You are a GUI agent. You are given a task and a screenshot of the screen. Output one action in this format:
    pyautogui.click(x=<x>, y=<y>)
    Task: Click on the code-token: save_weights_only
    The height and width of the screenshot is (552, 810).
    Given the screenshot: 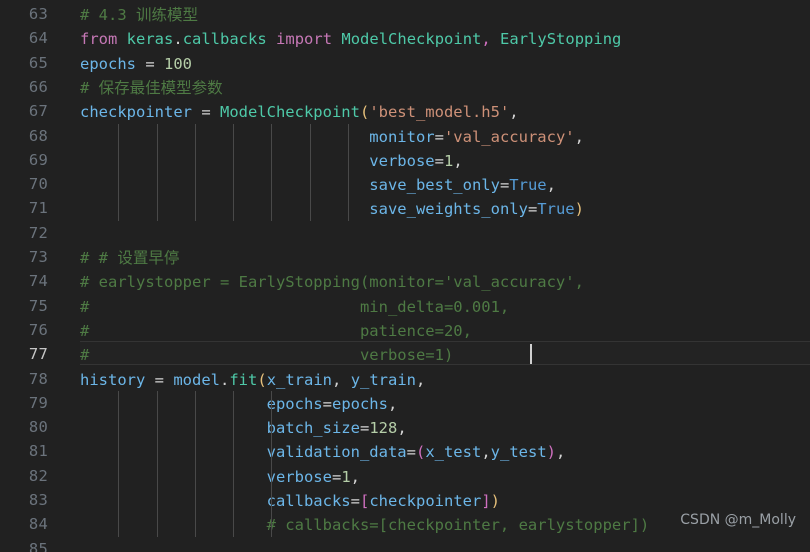 What is the action you would take?
    pyautogui.click(x=448, y=209)
    